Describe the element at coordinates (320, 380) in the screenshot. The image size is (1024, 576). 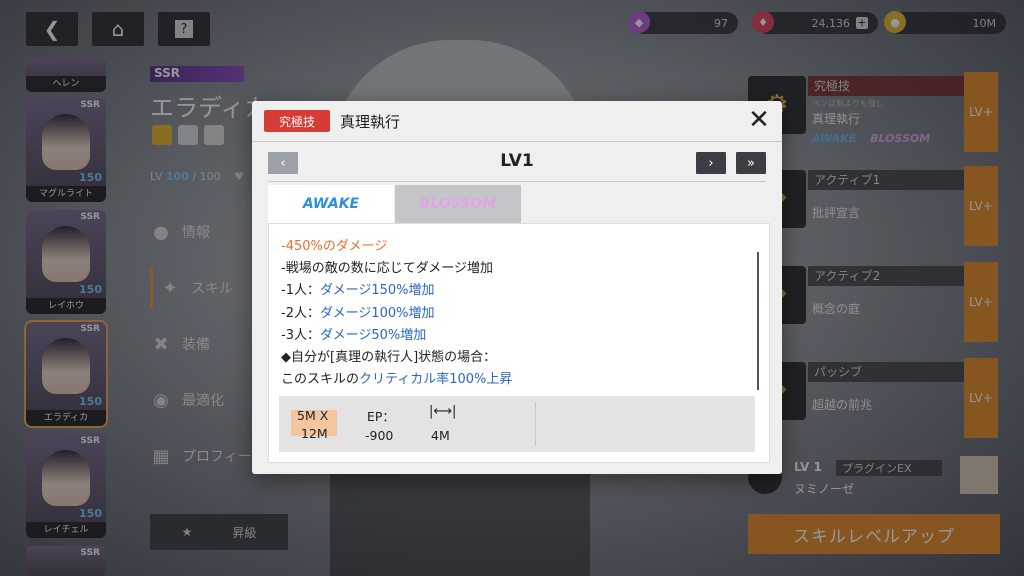
I see `description-text: このスキルの` at that location.